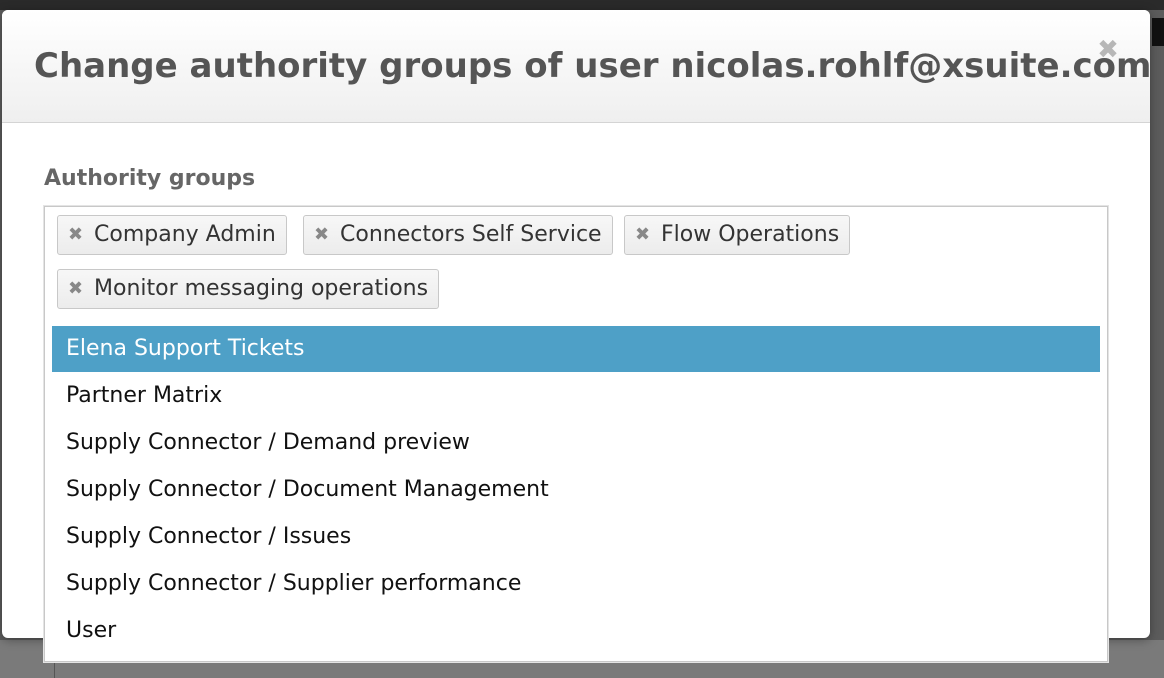 The image size is (1164, 678). What do you see at coordinates (1108, 50) in the screenshot?
I see `close-icon: ✖` at bounding box center [1108, 50].